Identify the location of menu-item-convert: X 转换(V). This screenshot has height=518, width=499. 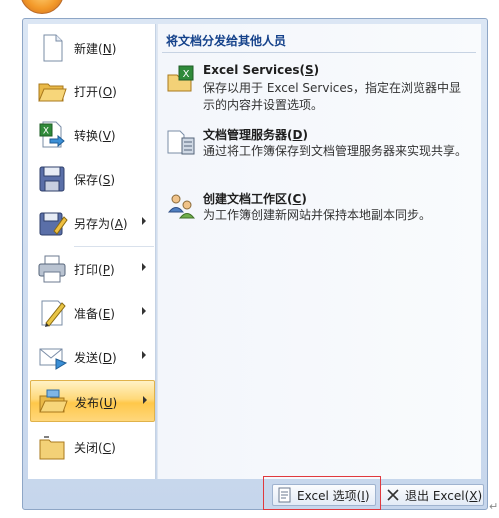
(92, 135).